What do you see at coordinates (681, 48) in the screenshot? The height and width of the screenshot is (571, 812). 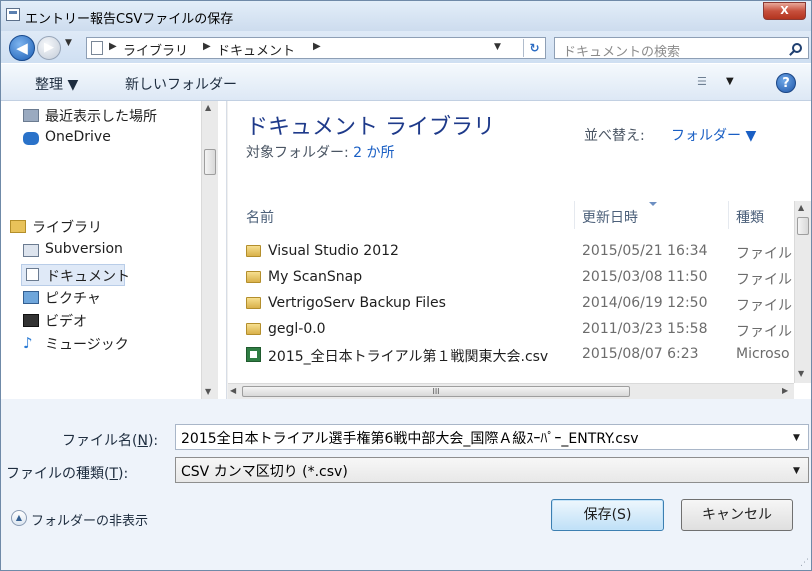 I see `search-input: ドキュメントの検索` at bounding box center [681, 48].